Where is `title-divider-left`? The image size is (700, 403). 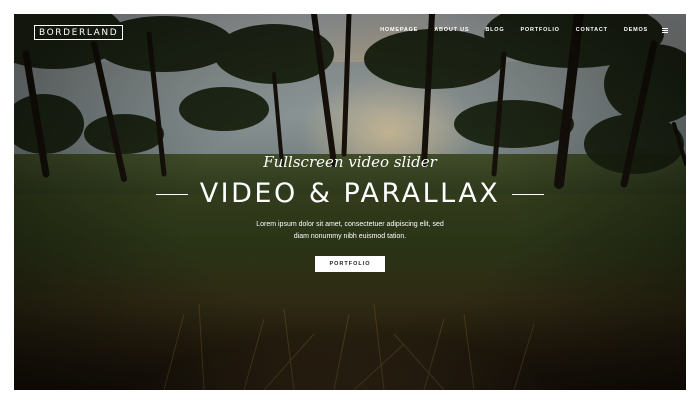
title-divider-left is located at coordinates (171, 194).